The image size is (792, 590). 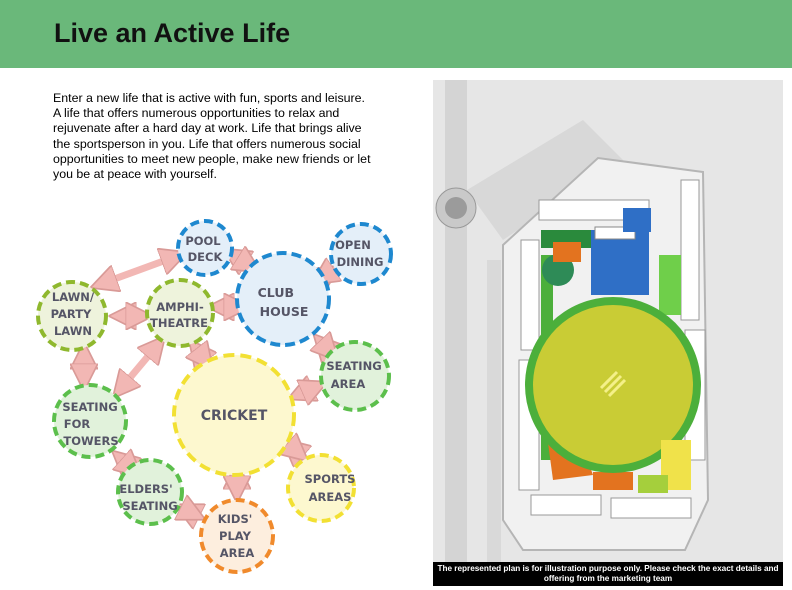 I want to click on svg-text: CRICKET, so click(x=234, y=416).